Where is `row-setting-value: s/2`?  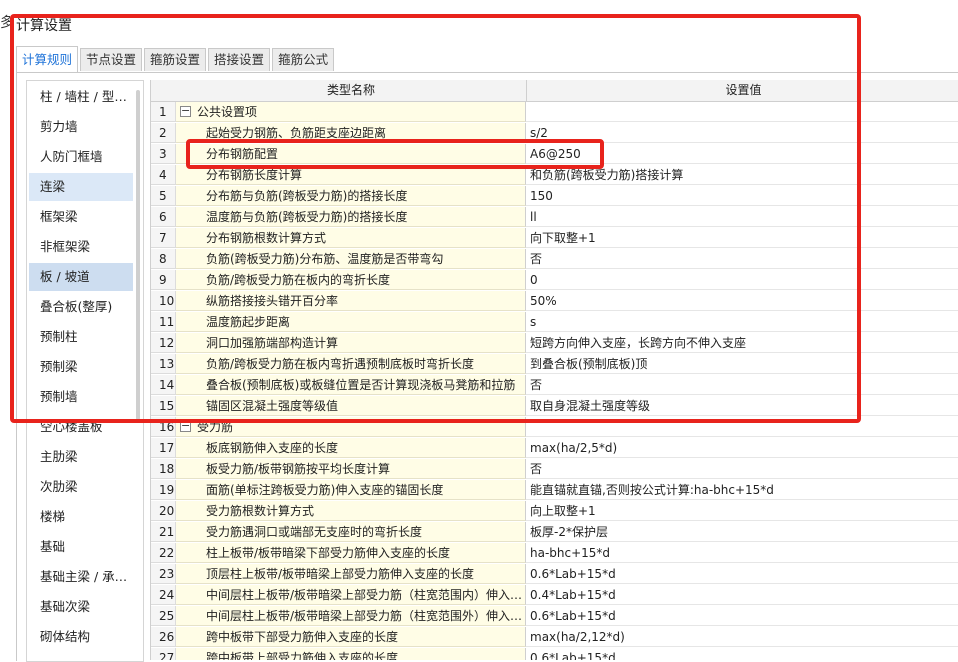 row-setting-value: s/2 is located at coordinates (742, 133).